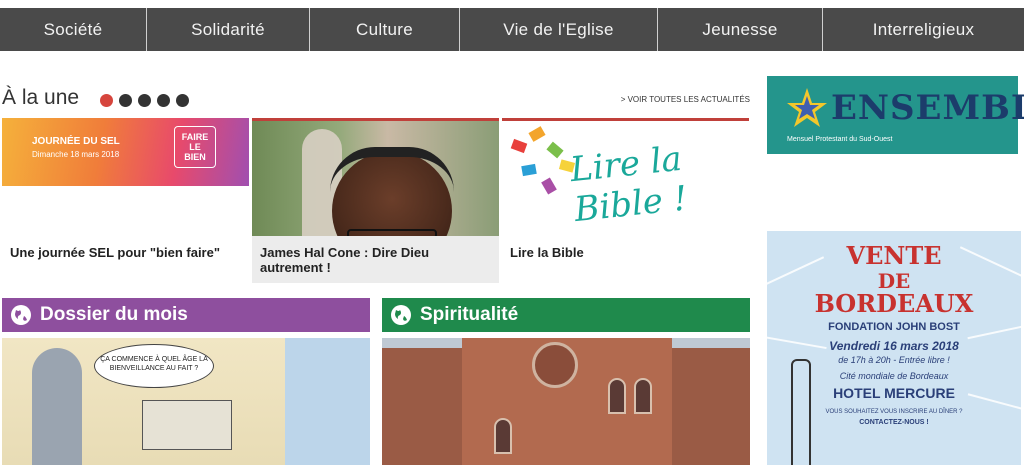 Image resolution: width=1024 pixels, height=465 pixels. I want to click on faire-le-bien-logo-text: FAIRE LE BIEN, so click(195, 147).